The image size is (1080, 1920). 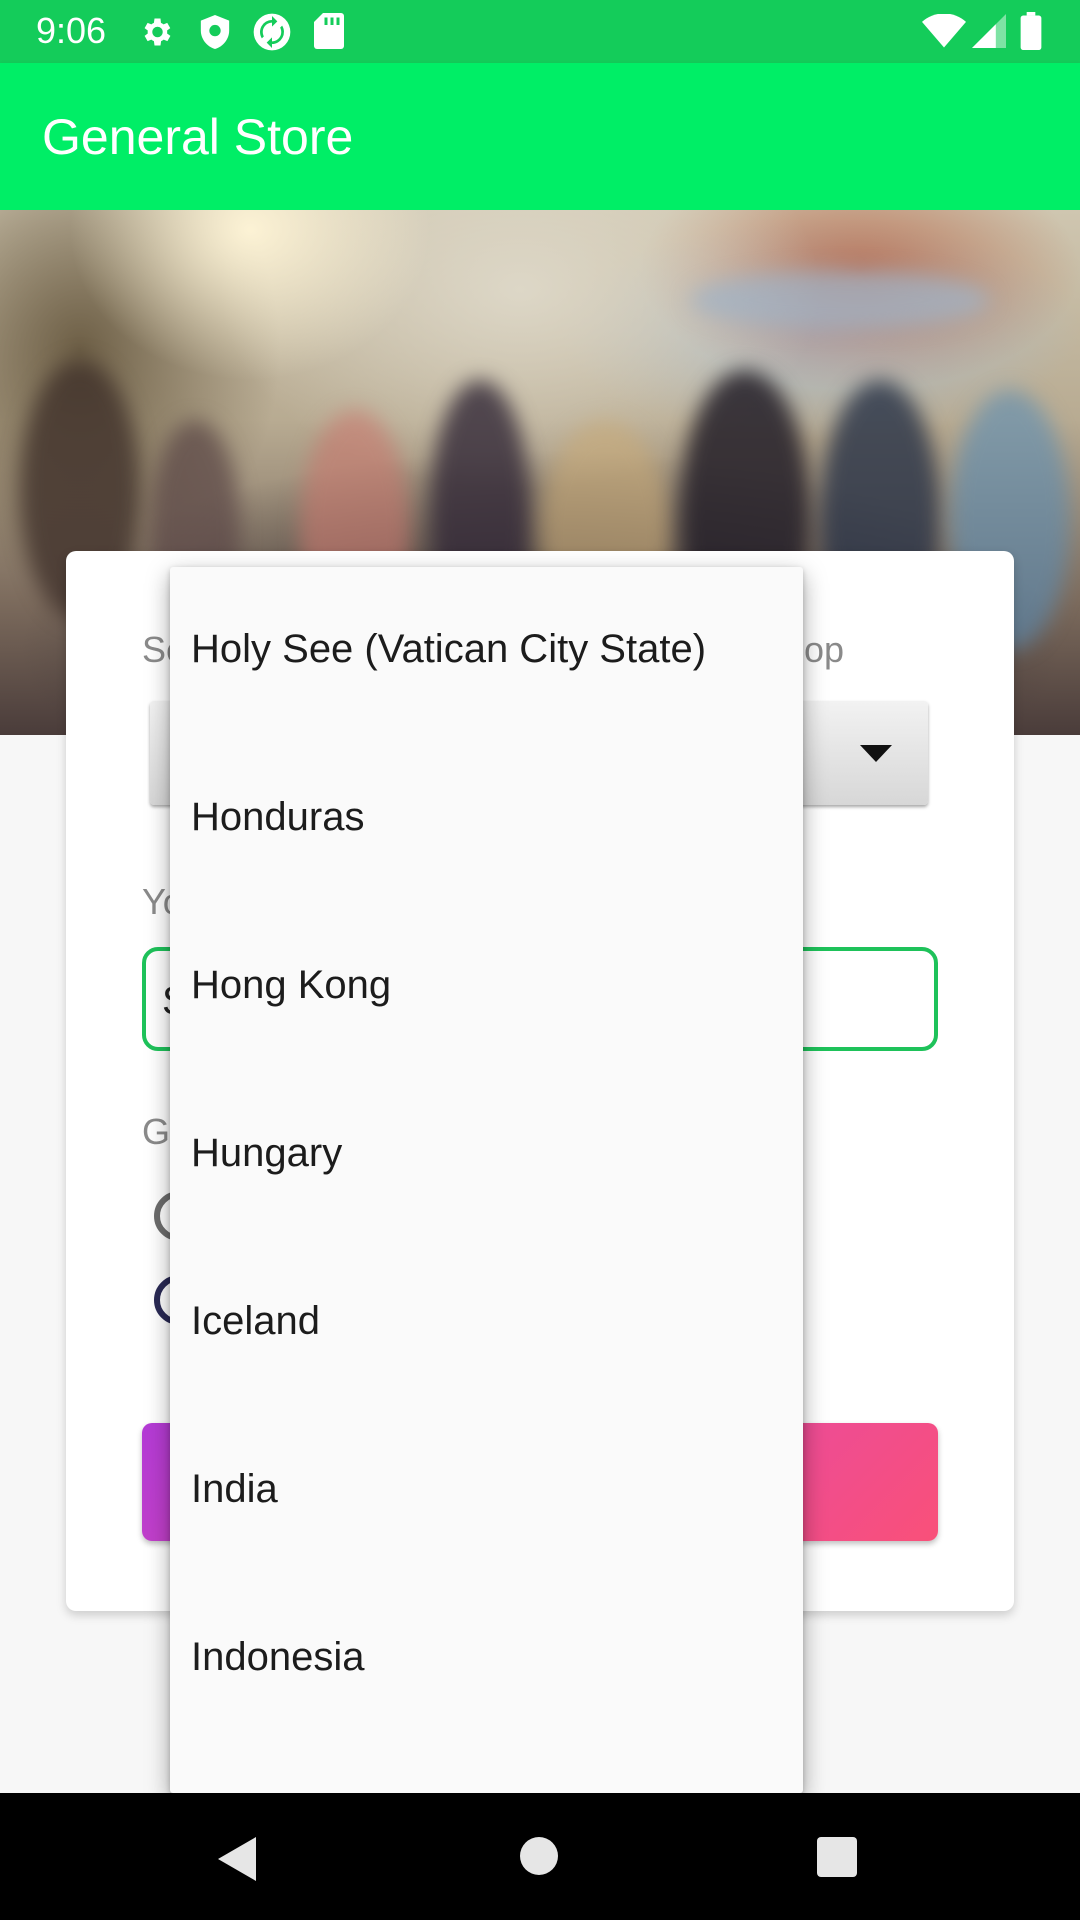 What do you see at coordinates (255, 1321) in the screenshot?
I see `dropdown-item-label: Iceland` at bounding box center [255, 1321].